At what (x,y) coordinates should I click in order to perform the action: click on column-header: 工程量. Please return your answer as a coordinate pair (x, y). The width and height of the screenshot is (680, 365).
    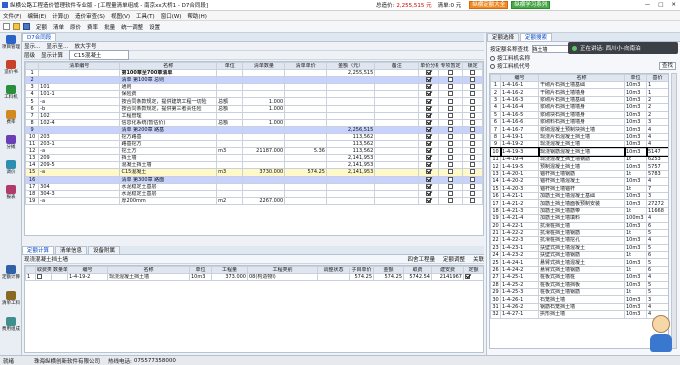
    Looking at the image, I should click on (229, 270).